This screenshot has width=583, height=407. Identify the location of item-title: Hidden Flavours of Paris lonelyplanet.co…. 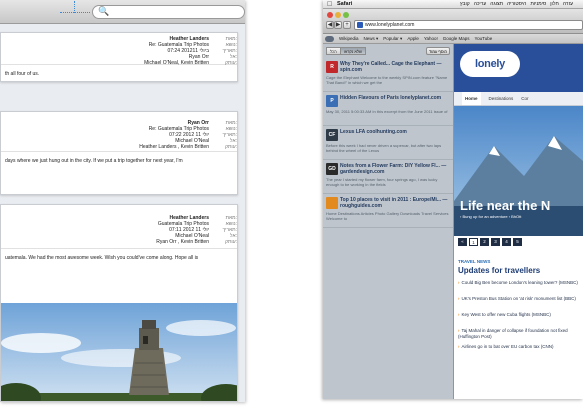
(391, 98).